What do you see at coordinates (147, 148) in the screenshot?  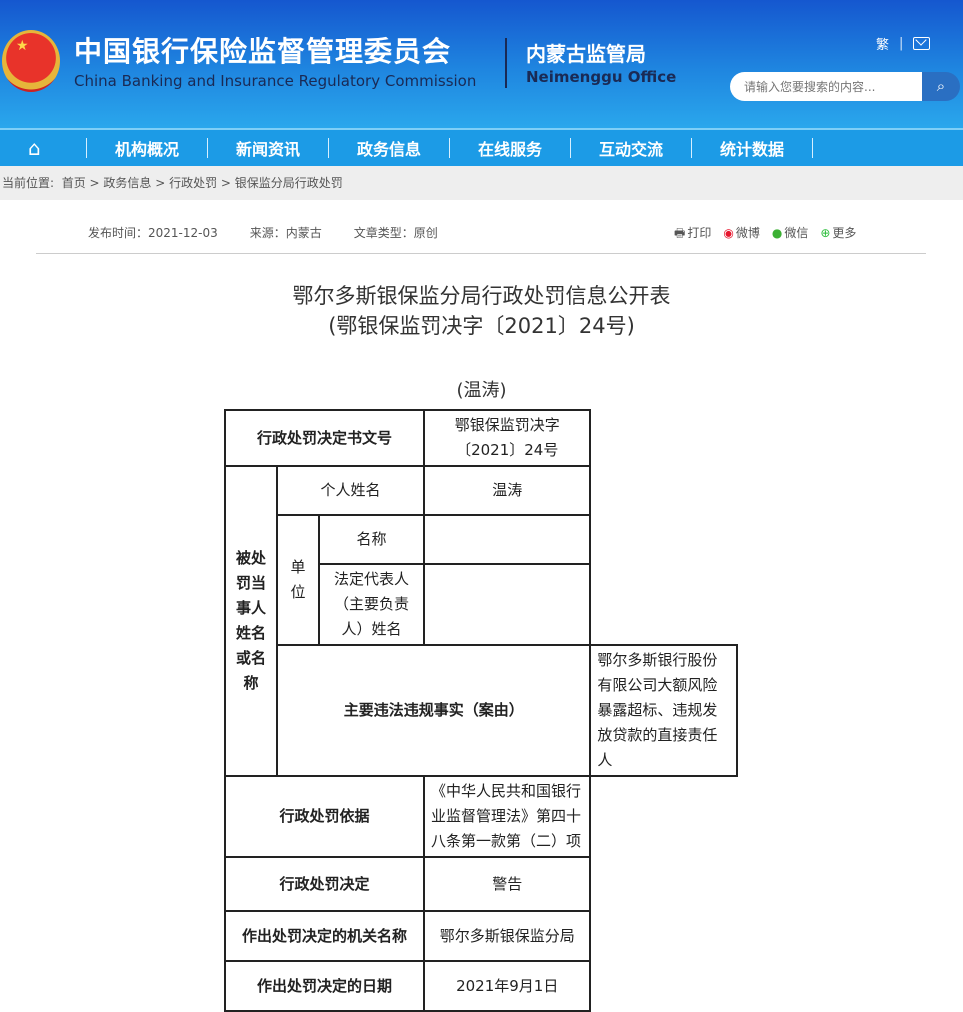 I see `nav-item: 机构概况` at bounding box center [147, 148].